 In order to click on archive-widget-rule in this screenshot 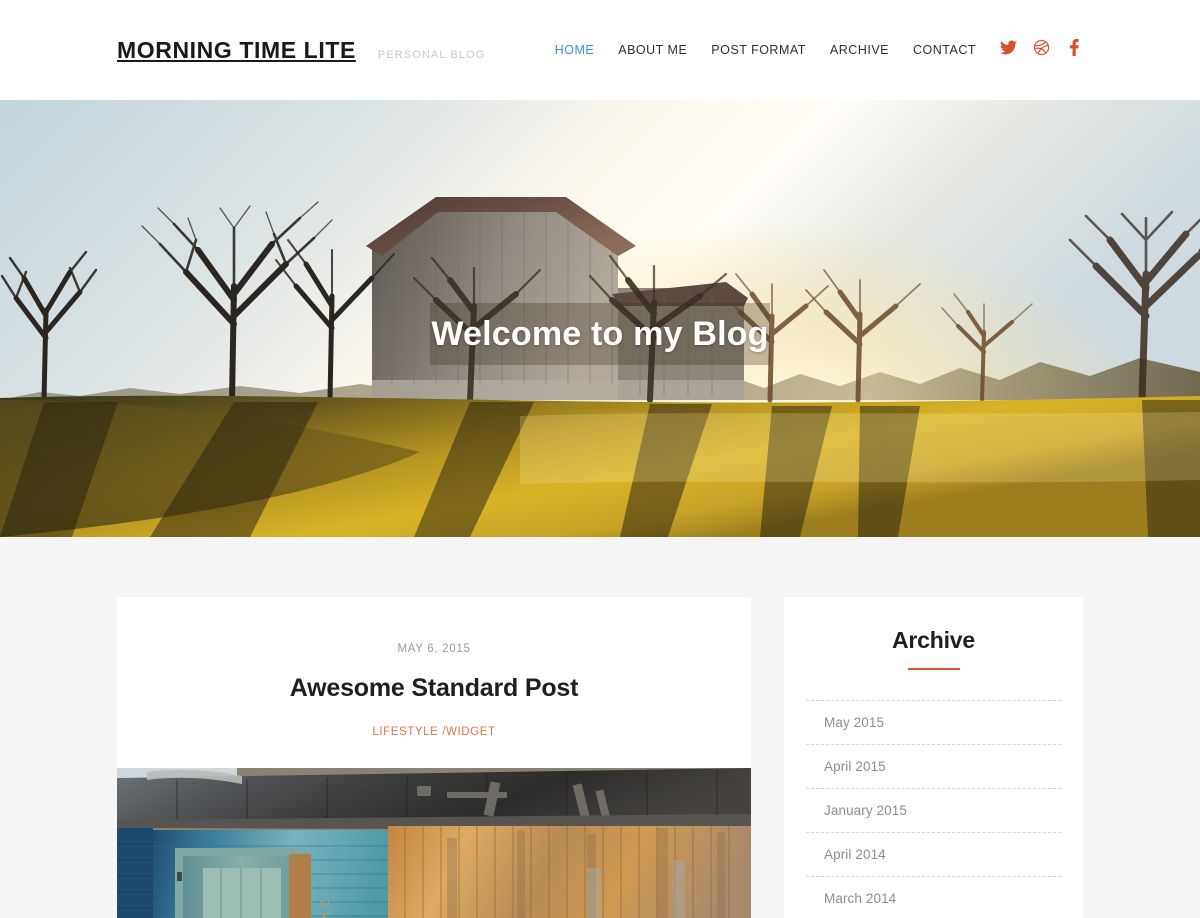, I will do `click(933, 669)`.